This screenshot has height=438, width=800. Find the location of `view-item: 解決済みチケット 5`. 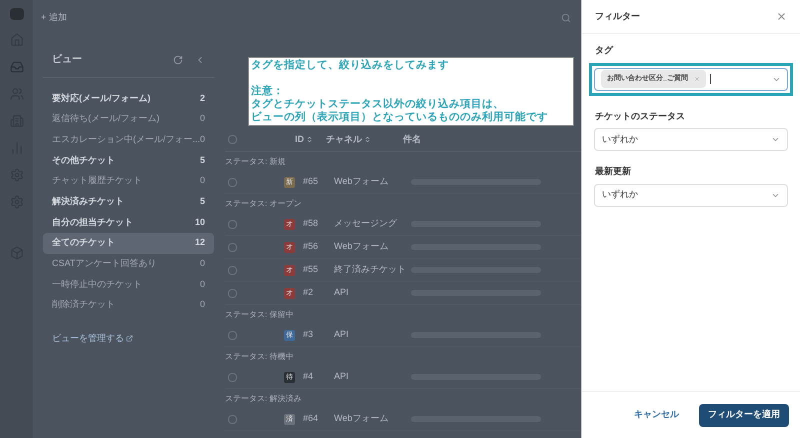

view-item: 解決済みチケット 5 is located at coordinates (128, 201).